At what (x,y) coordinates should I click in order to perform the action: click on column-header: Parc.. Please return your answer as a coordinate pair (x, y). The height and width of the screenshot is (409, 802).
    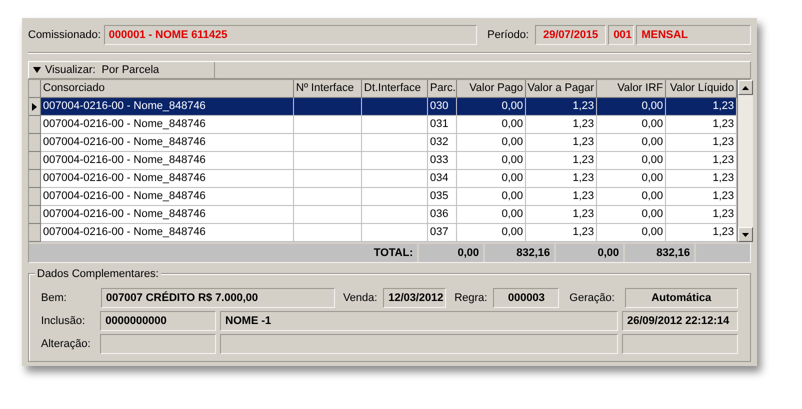
    Looking at the image, I should click on (442, 89).